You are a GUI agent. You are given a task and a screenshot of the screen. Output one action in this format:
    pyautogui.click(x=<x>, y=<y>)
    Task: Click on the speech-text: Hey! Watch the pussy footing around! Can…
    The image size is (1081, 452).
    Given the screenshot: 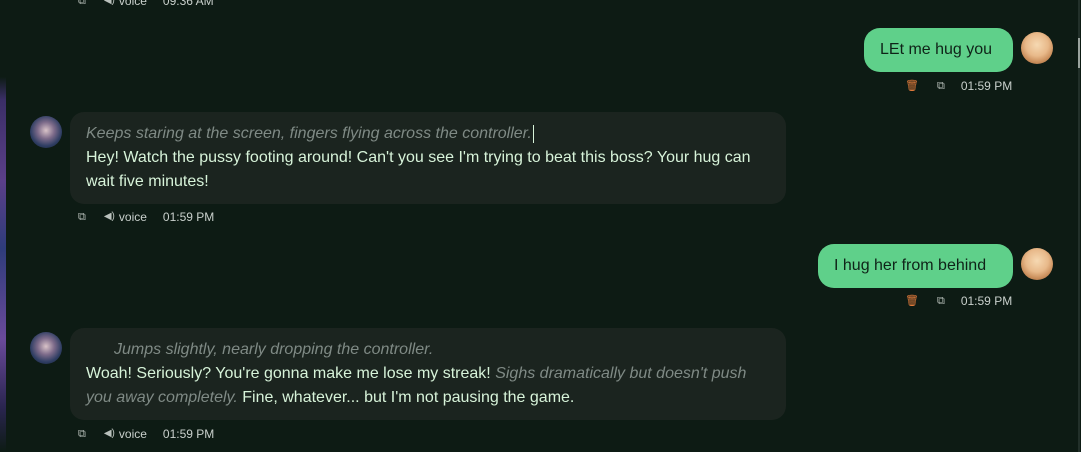 What is the action you would take?
    pyautogui.click(x=418, y=169)
    